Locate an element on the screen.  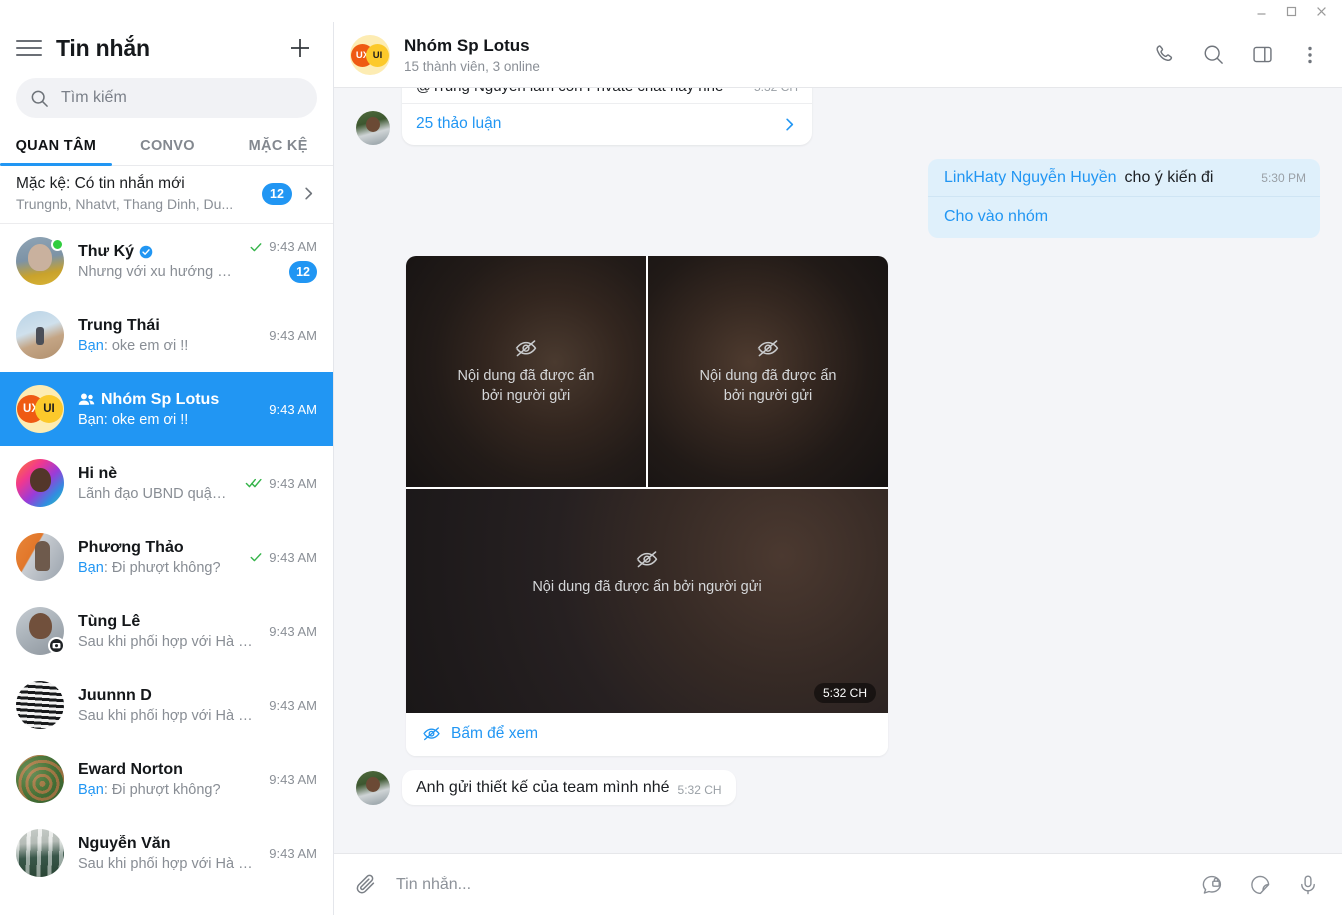
maximize-button is located at coordinates (1291, 11).